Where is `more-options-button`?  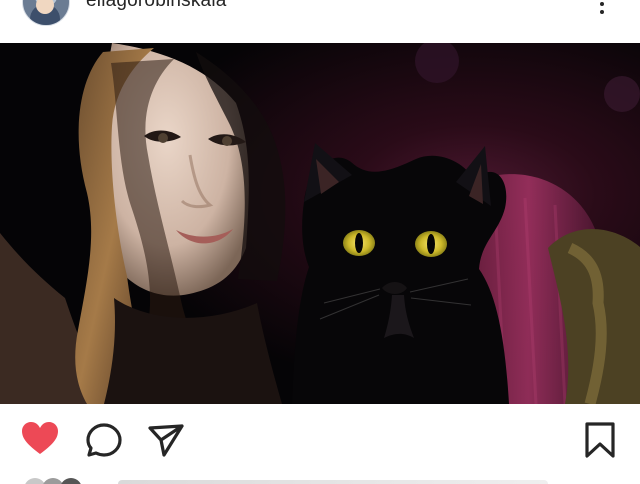
more-options-button is located at coordinates (602, 10).